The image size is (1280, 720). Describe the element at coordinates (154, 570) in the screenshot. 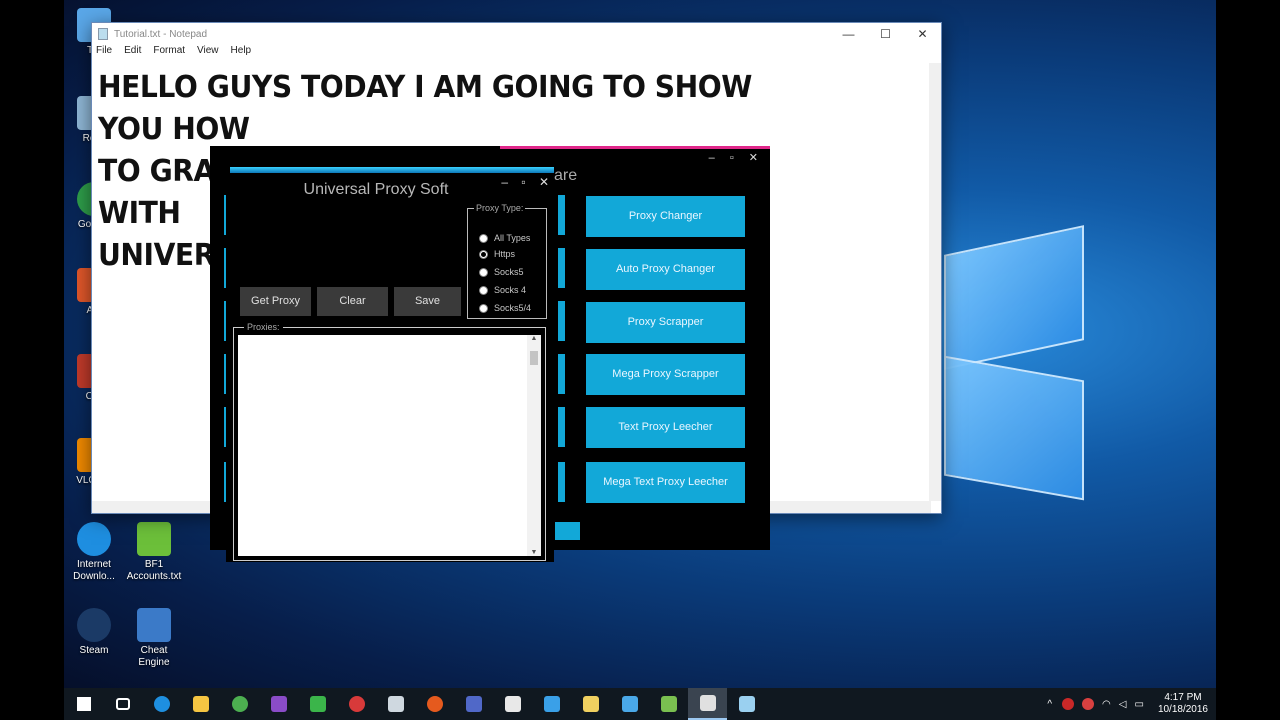

I see `desktop-icon-label: BF1 Accounts.txt` at that location.